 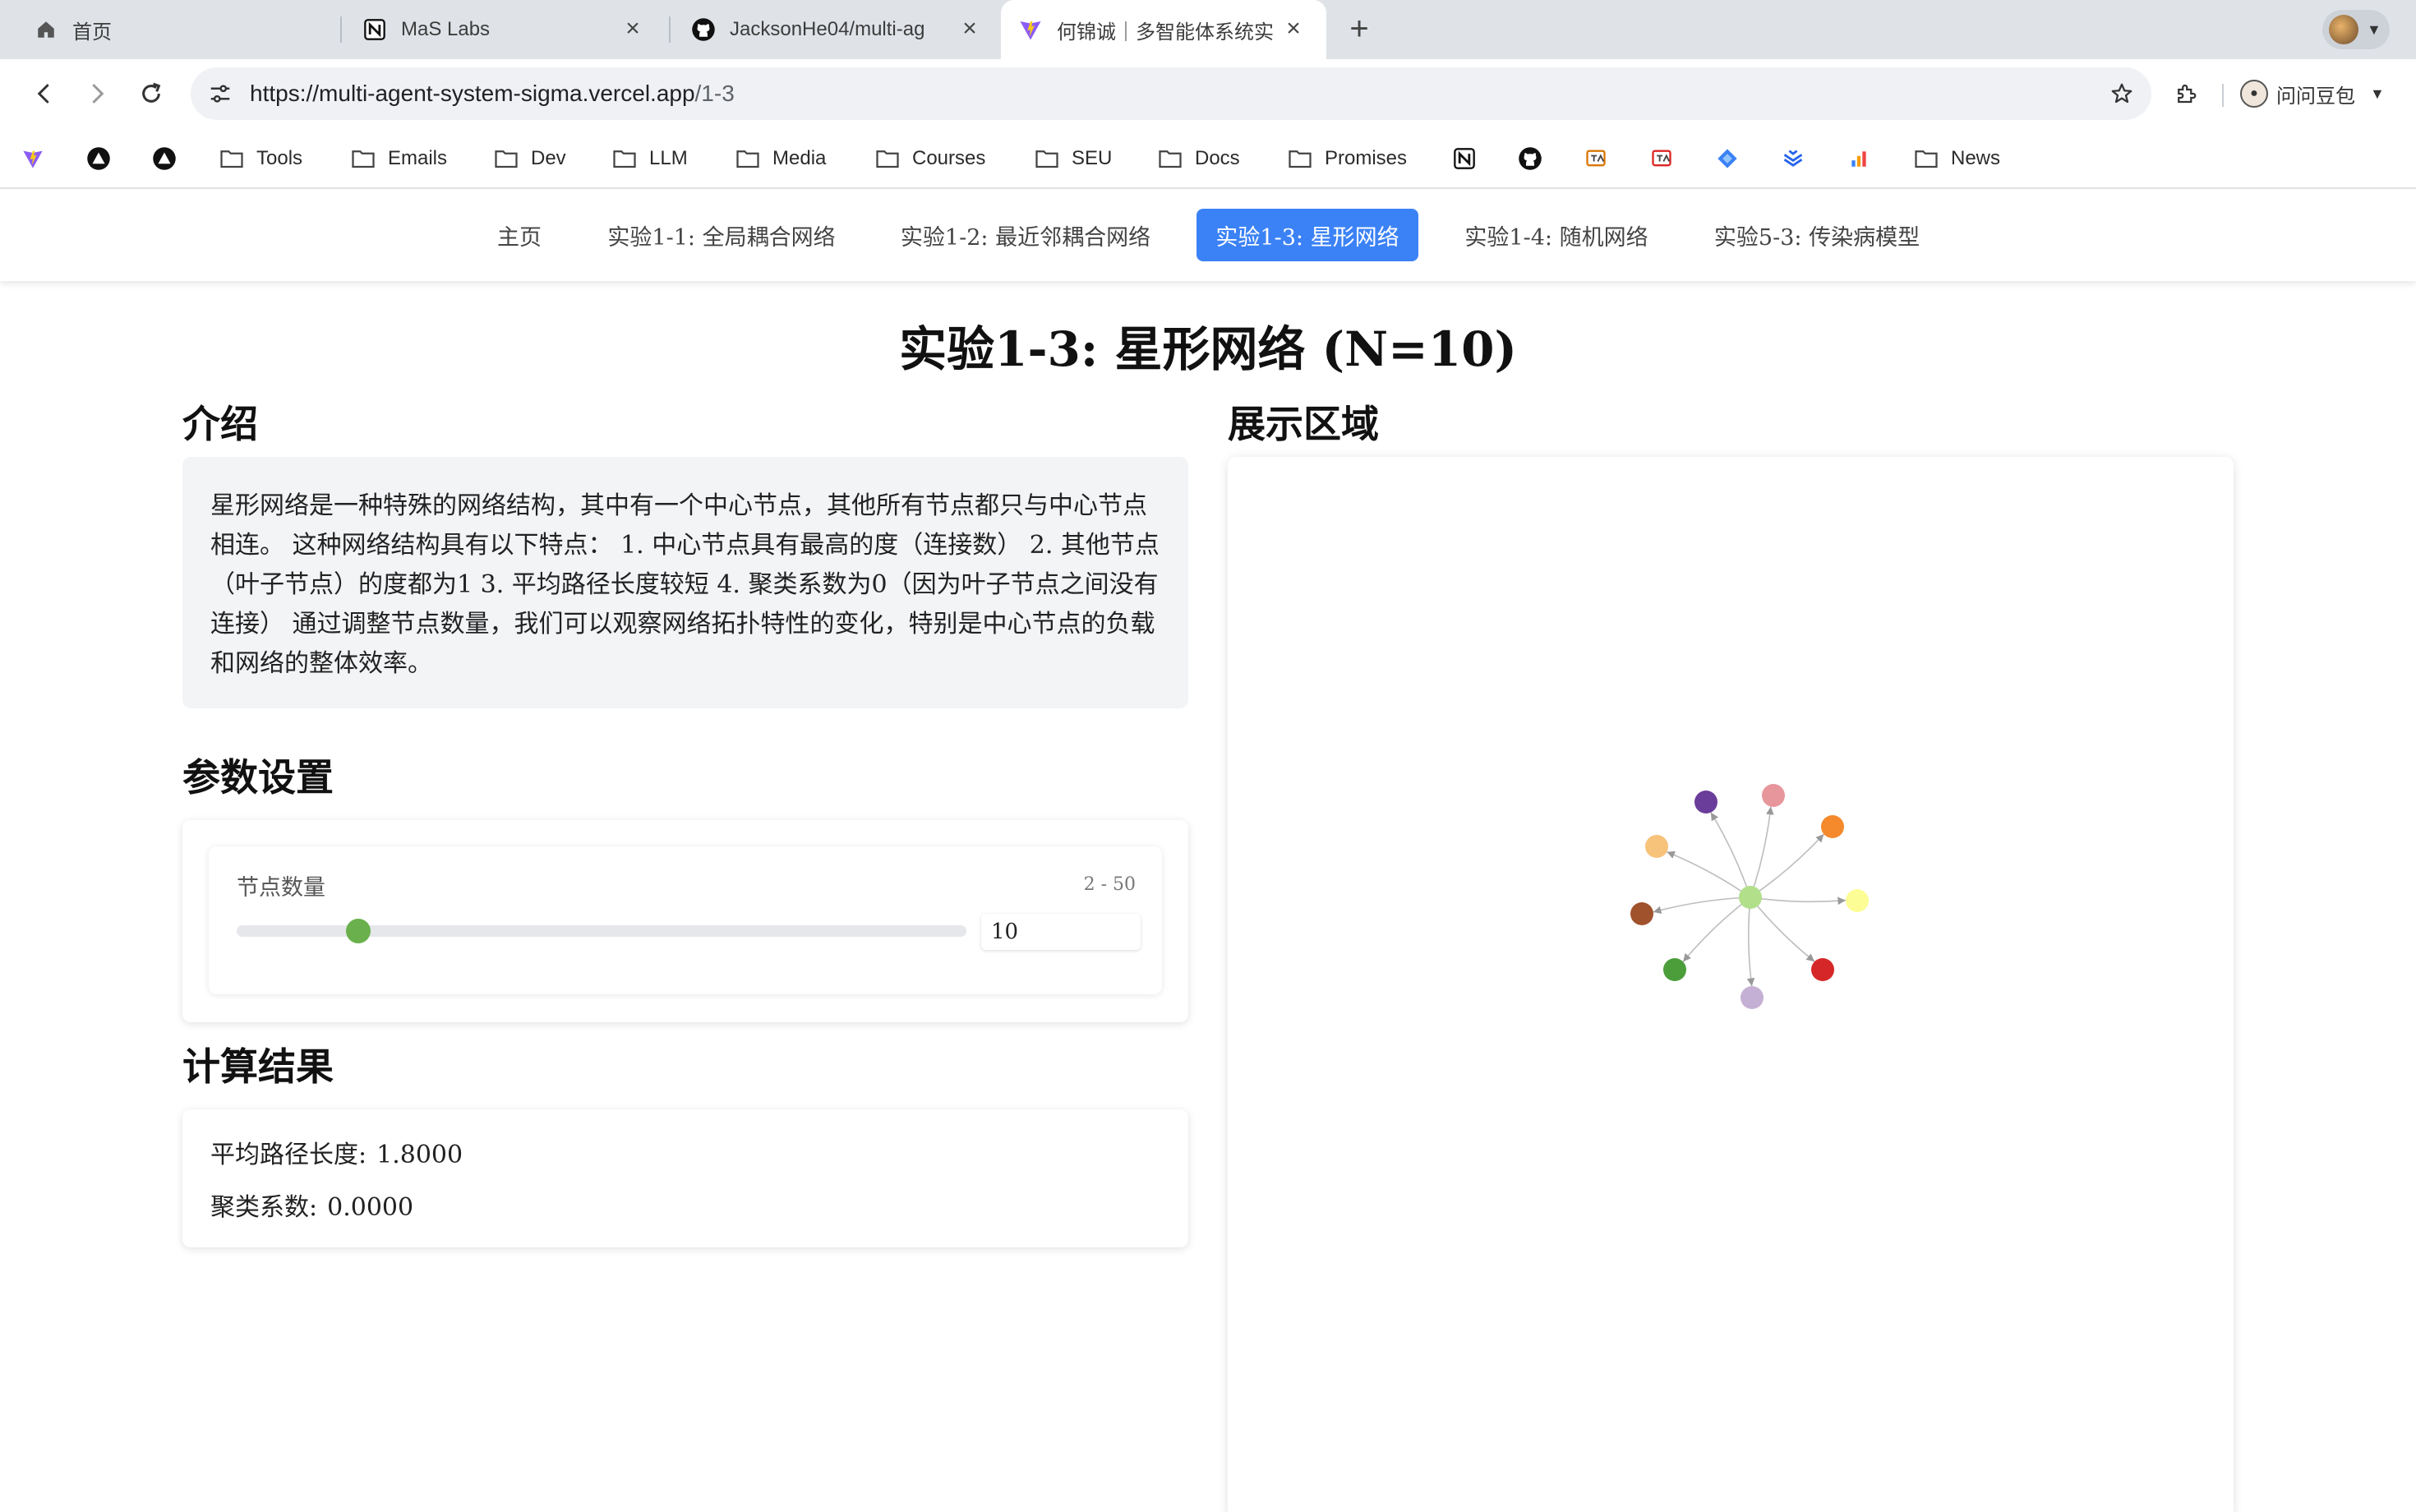 What do you see at coordinates (520, 235) in the screenshot?
I see `nav-home: 主页` at bounding box center [520, 235].